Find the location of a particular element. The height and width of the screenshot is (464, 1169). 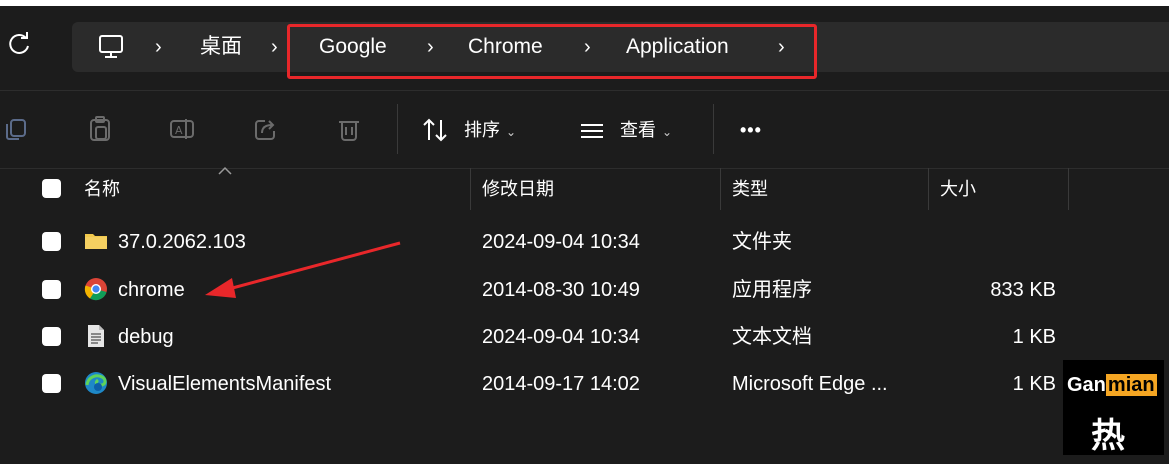

sort-button: 排序 ⌄ is located at coordinates (490, 131).